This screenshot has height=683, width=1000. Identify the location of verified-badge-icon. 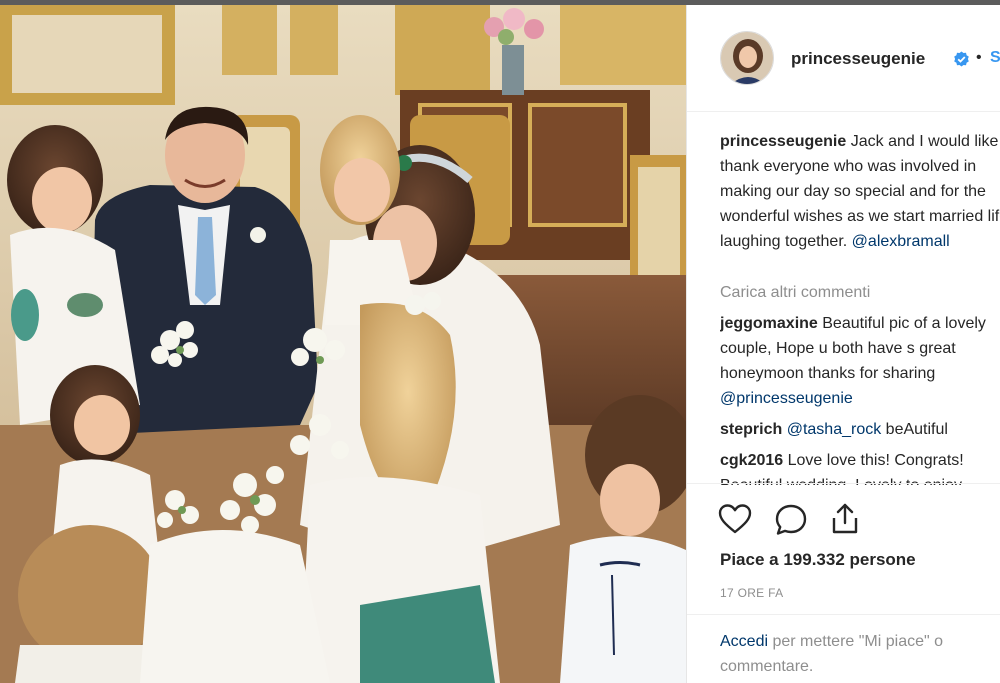
(961, 59).